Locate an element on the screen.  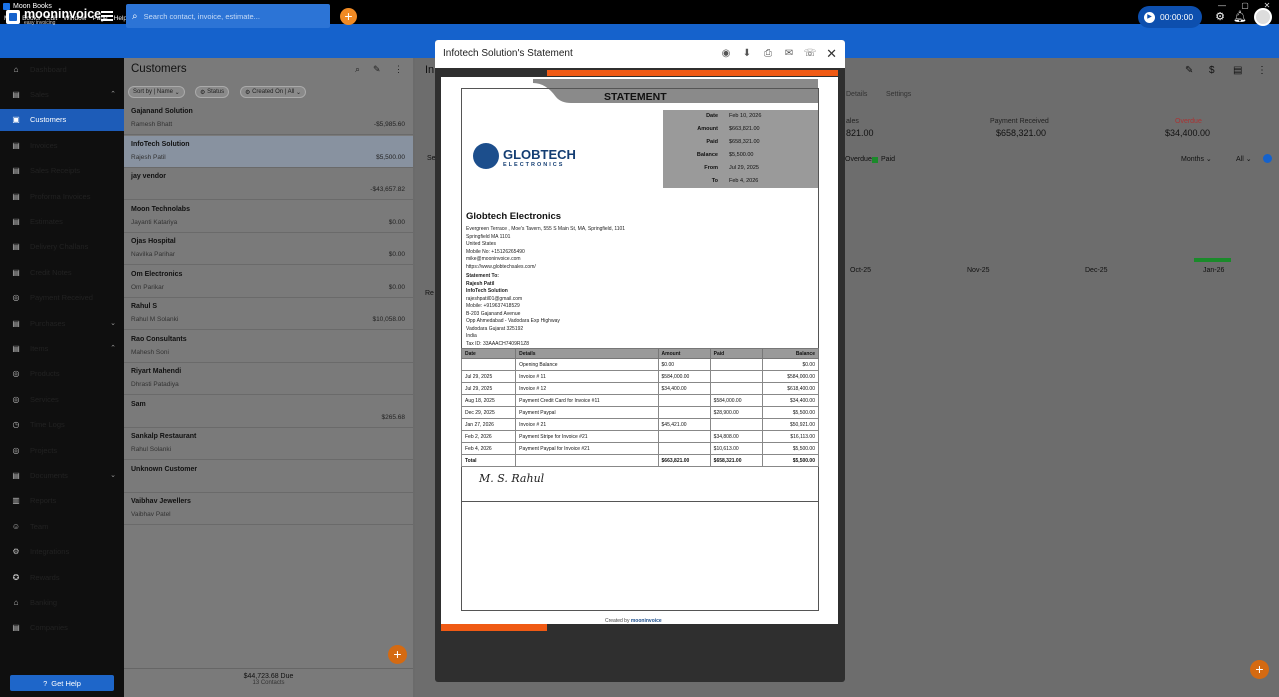
sidebar-item-customers: ▣ Customers is located at coordinates (62, 119).